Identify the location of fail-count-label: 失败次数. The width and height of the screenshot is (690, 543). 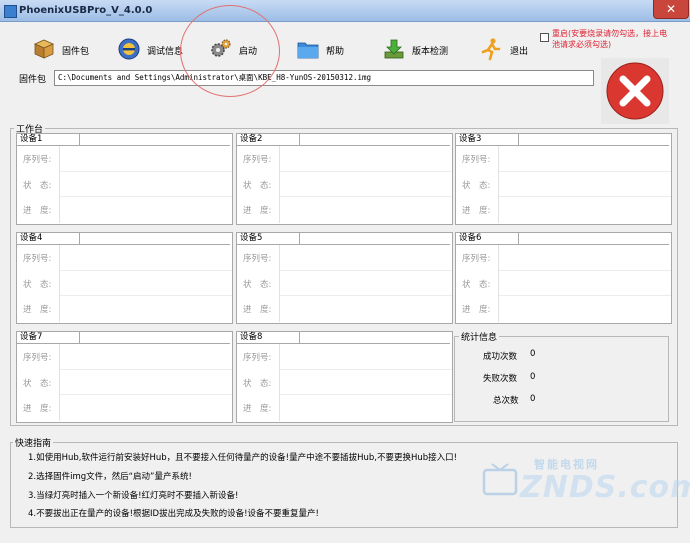
(500, 379).